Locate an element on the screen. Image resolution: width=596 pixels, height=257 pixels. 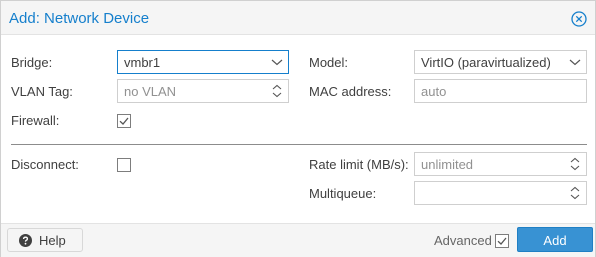
advanced-checkbox is located at coordinates (502, 241).